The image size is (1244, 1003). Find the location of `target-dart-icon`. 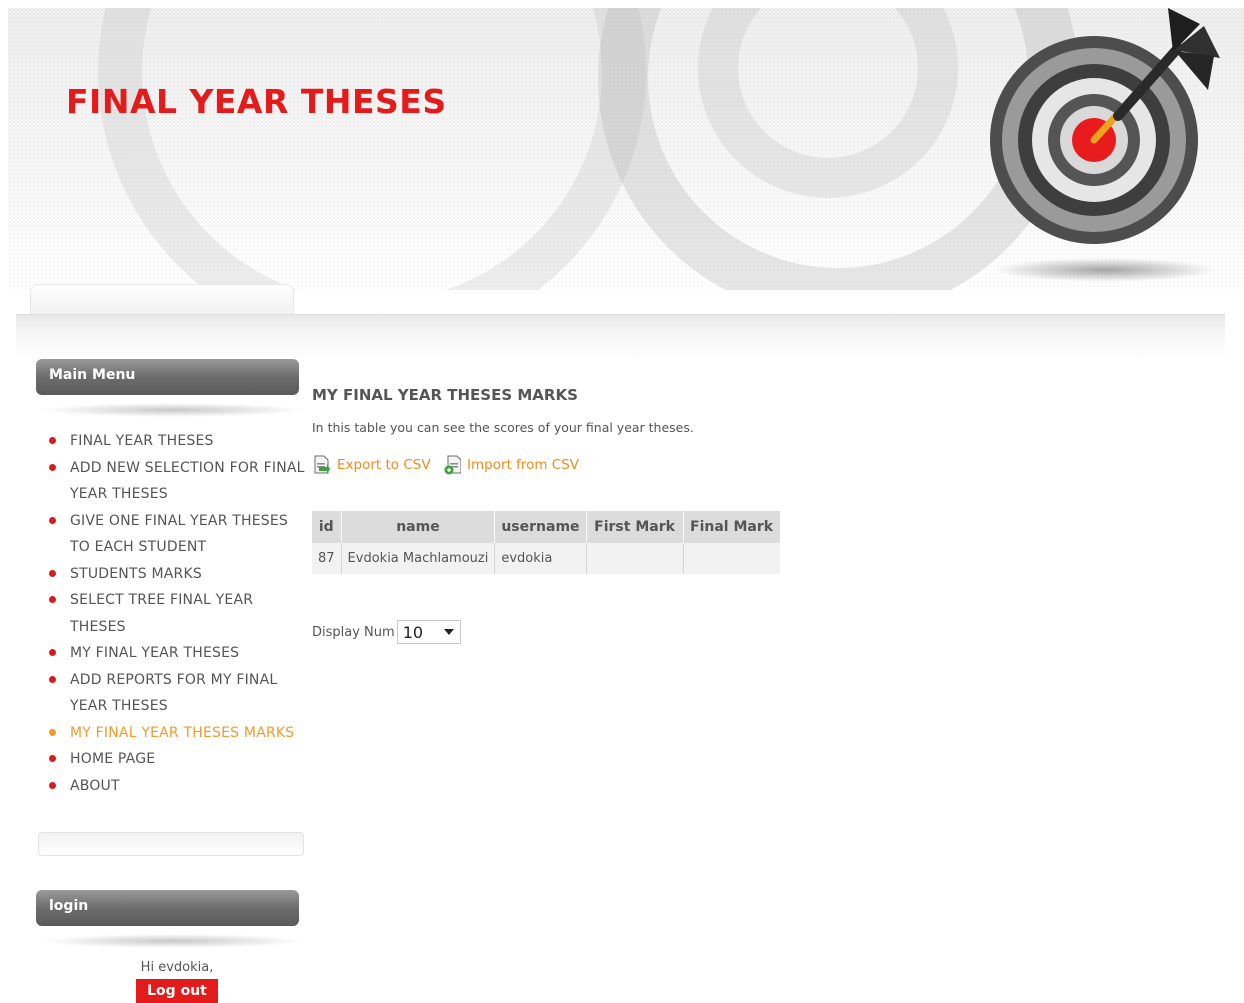

target-dart-icon is located at coordinates (1105, 145).